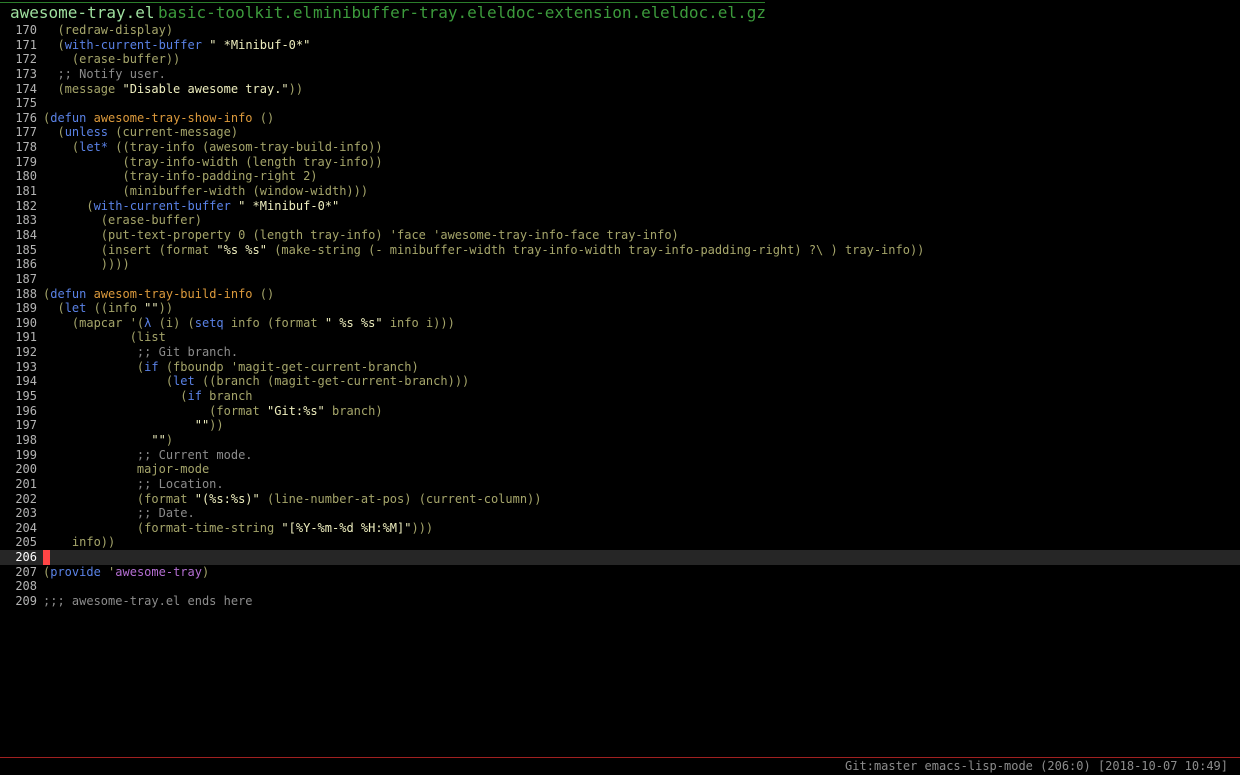 This screenshot has height=775, width=1240. I want to click on code-token: (minibuffer-width (window-width))), so click(206, 191).